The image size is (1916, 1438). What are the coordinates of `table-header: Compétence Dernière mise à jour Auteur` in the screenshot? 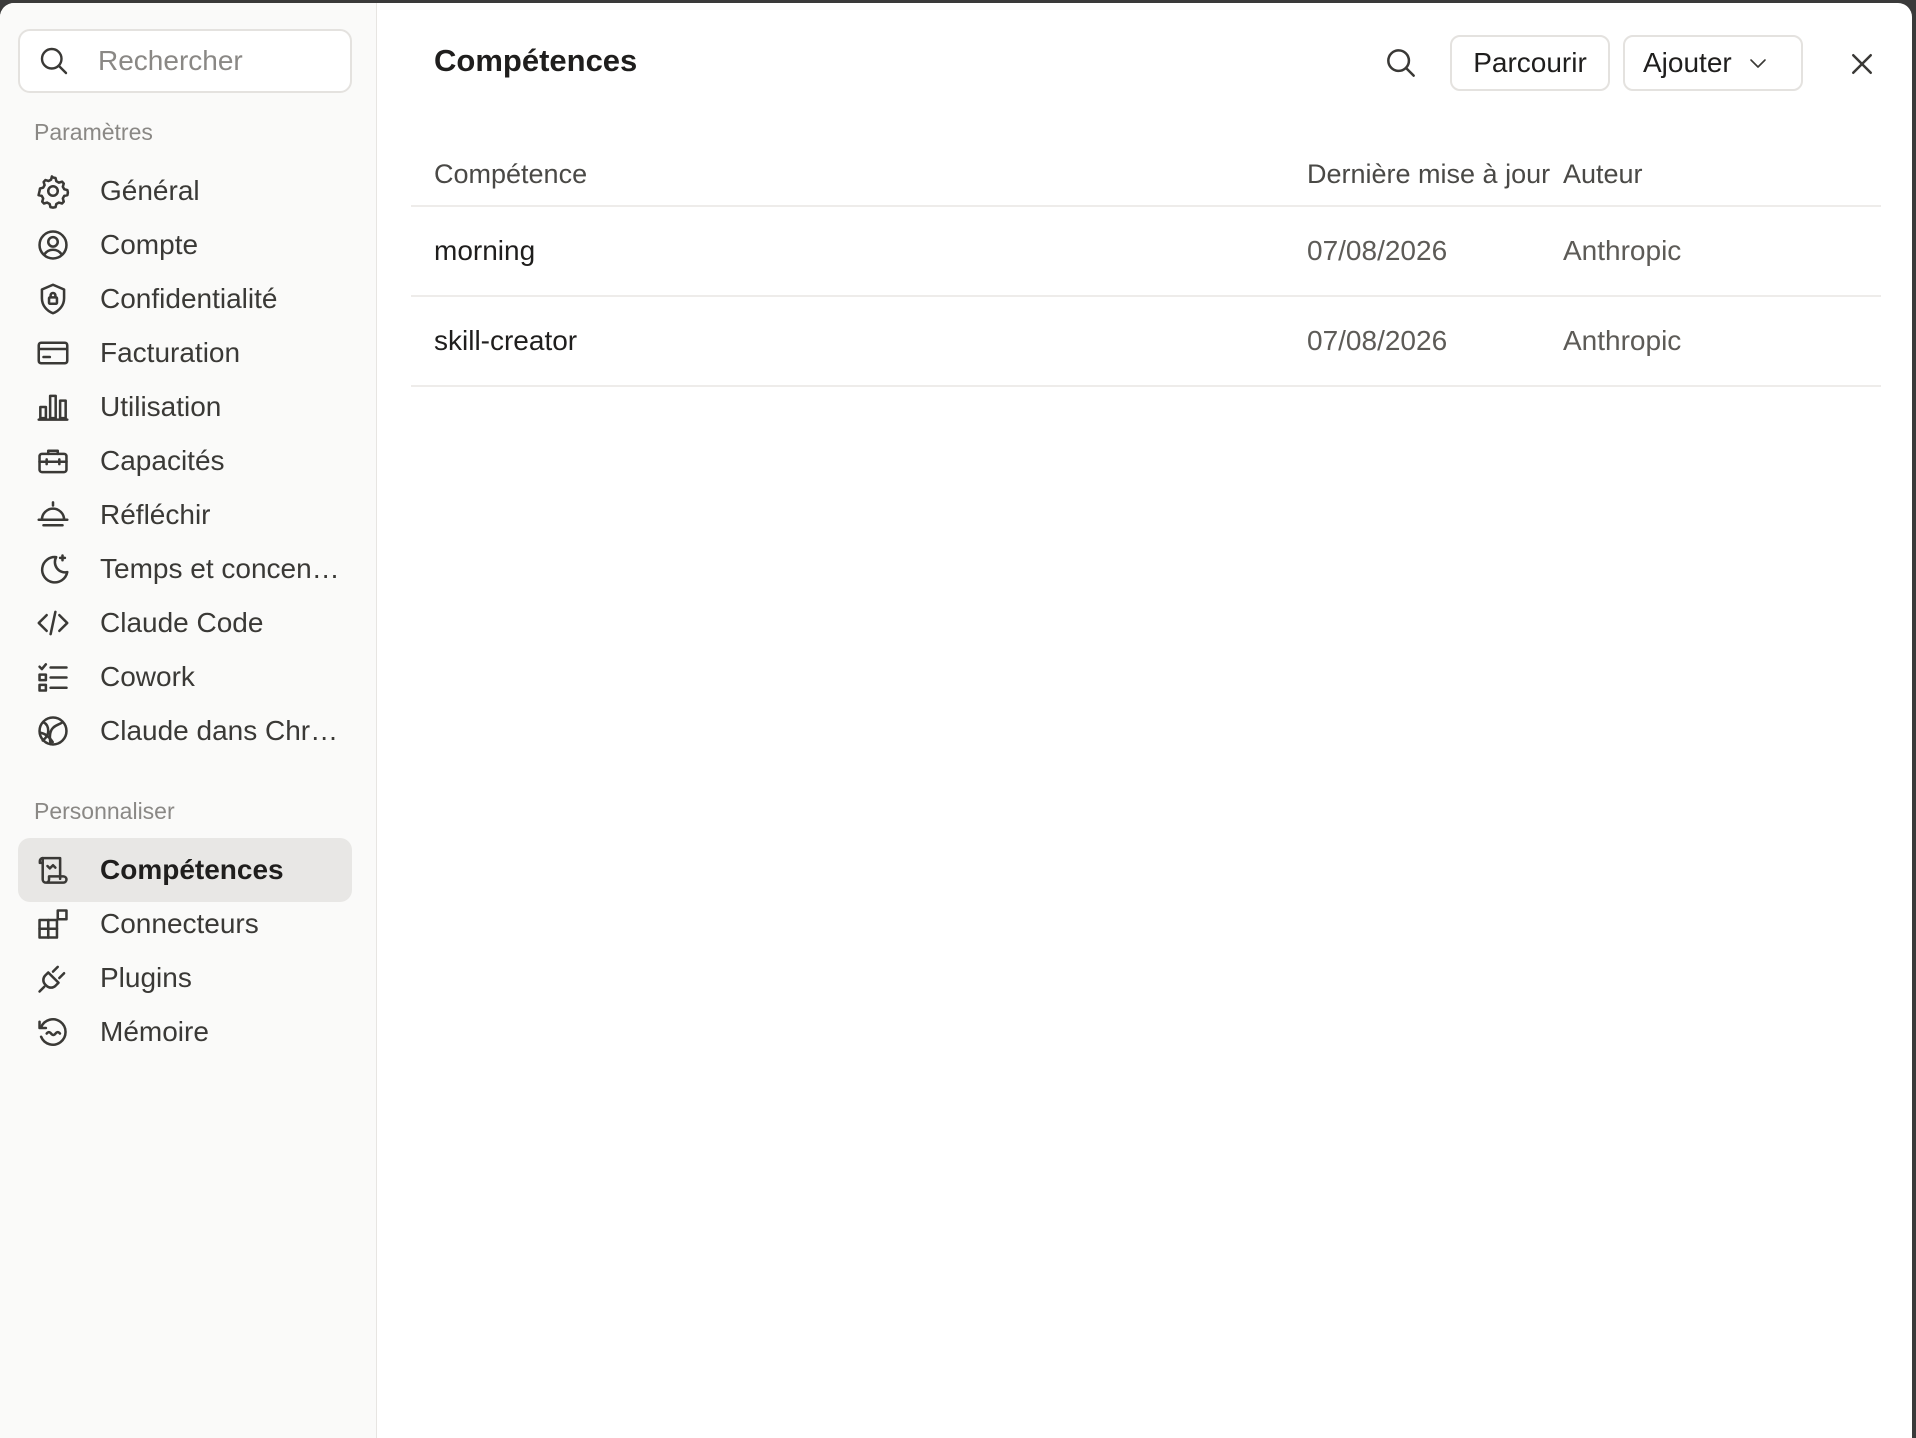 It's located at (1146, 175).